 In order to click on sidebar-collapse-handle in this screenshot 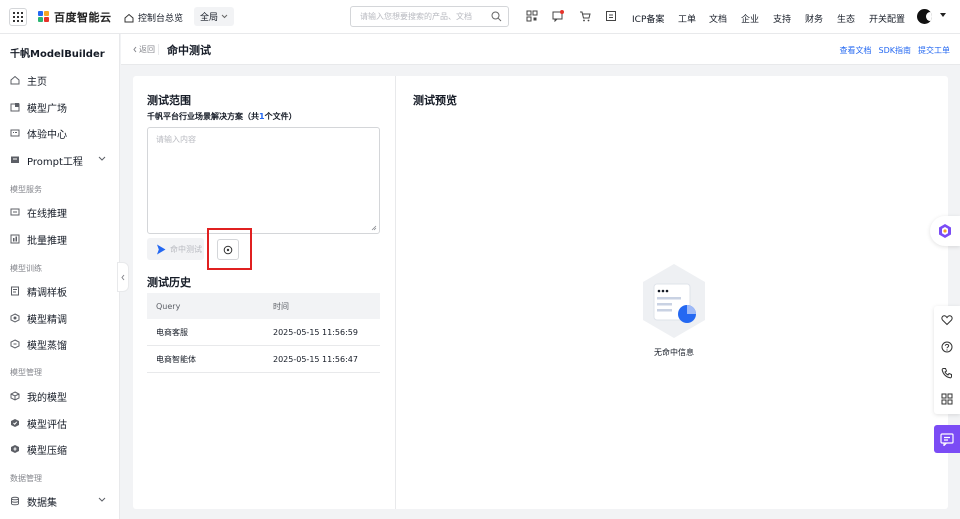, I will do `click(123, 277)`.